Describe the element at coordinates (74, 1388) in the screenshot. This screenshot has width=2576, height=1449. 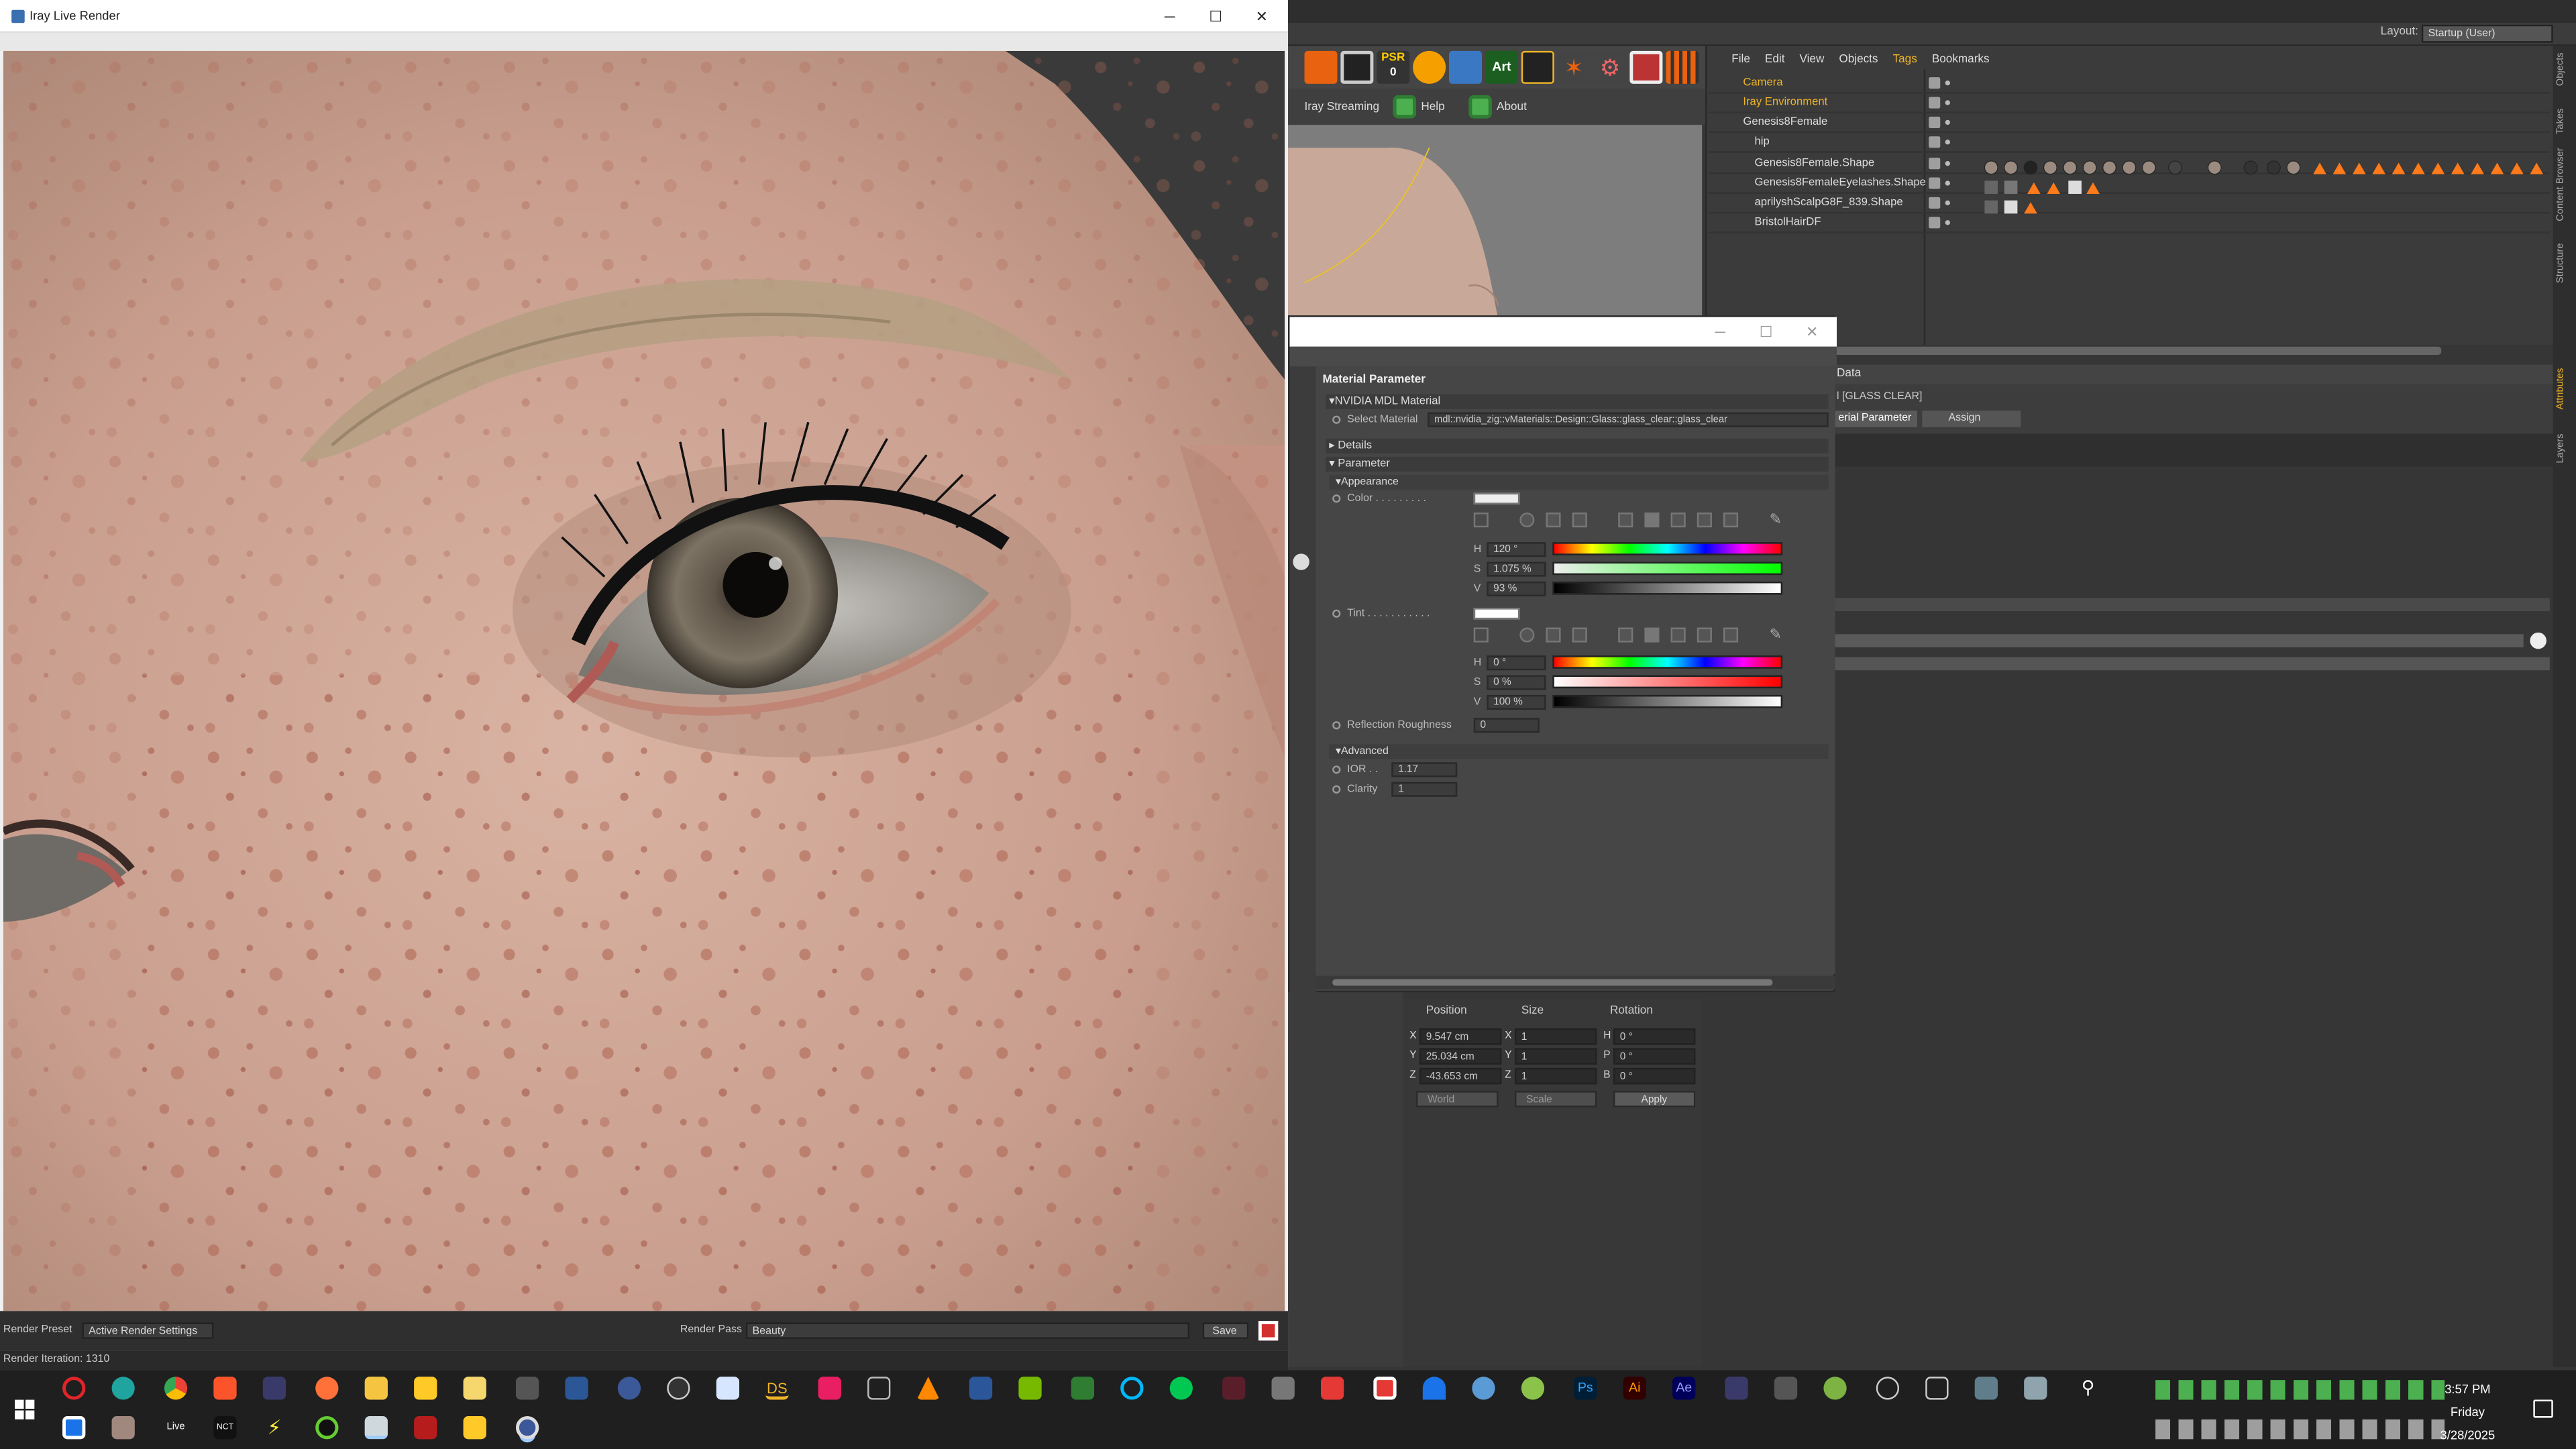
I see `opera-icon` at that location.